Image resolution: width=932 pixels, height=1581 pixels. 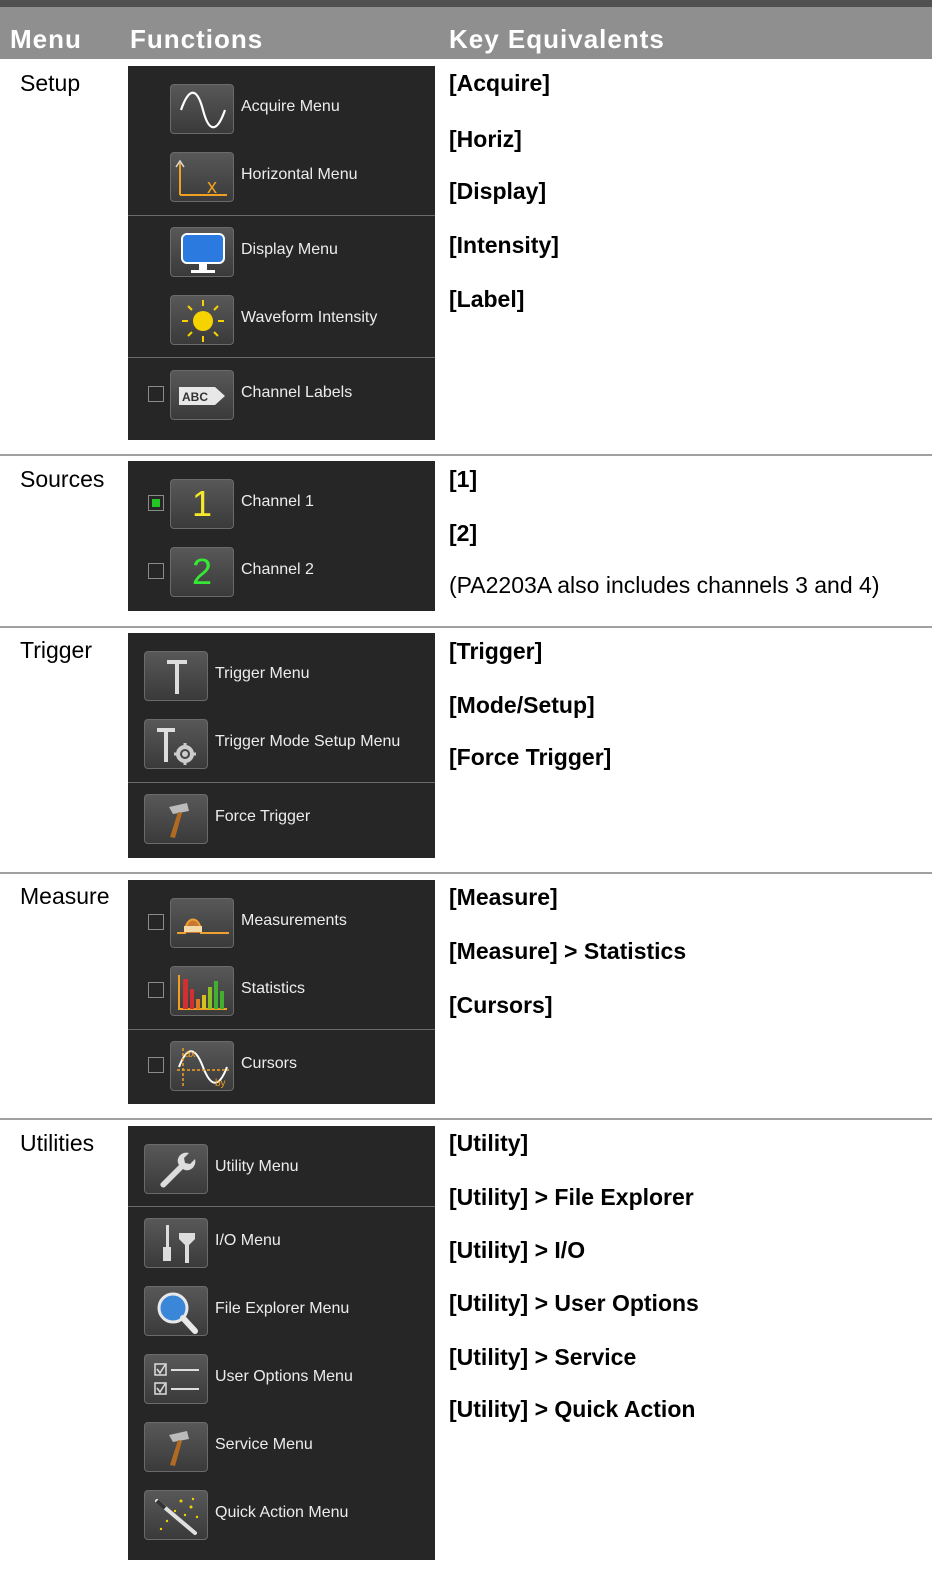 I want to click on header-menu: Menu, so click(x=46, y=39).